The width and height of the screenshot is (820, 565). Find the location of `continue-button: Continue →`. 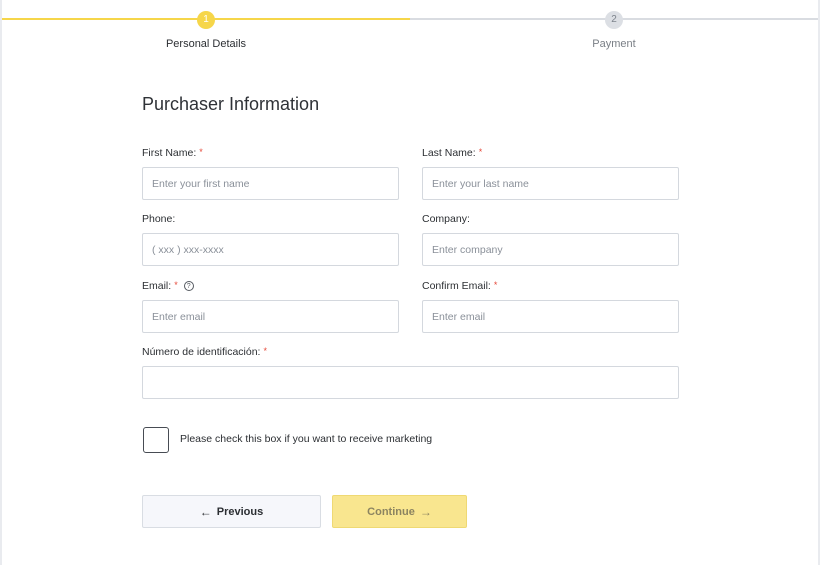

continue-button: Continue → is located at coordinates (399, 511).